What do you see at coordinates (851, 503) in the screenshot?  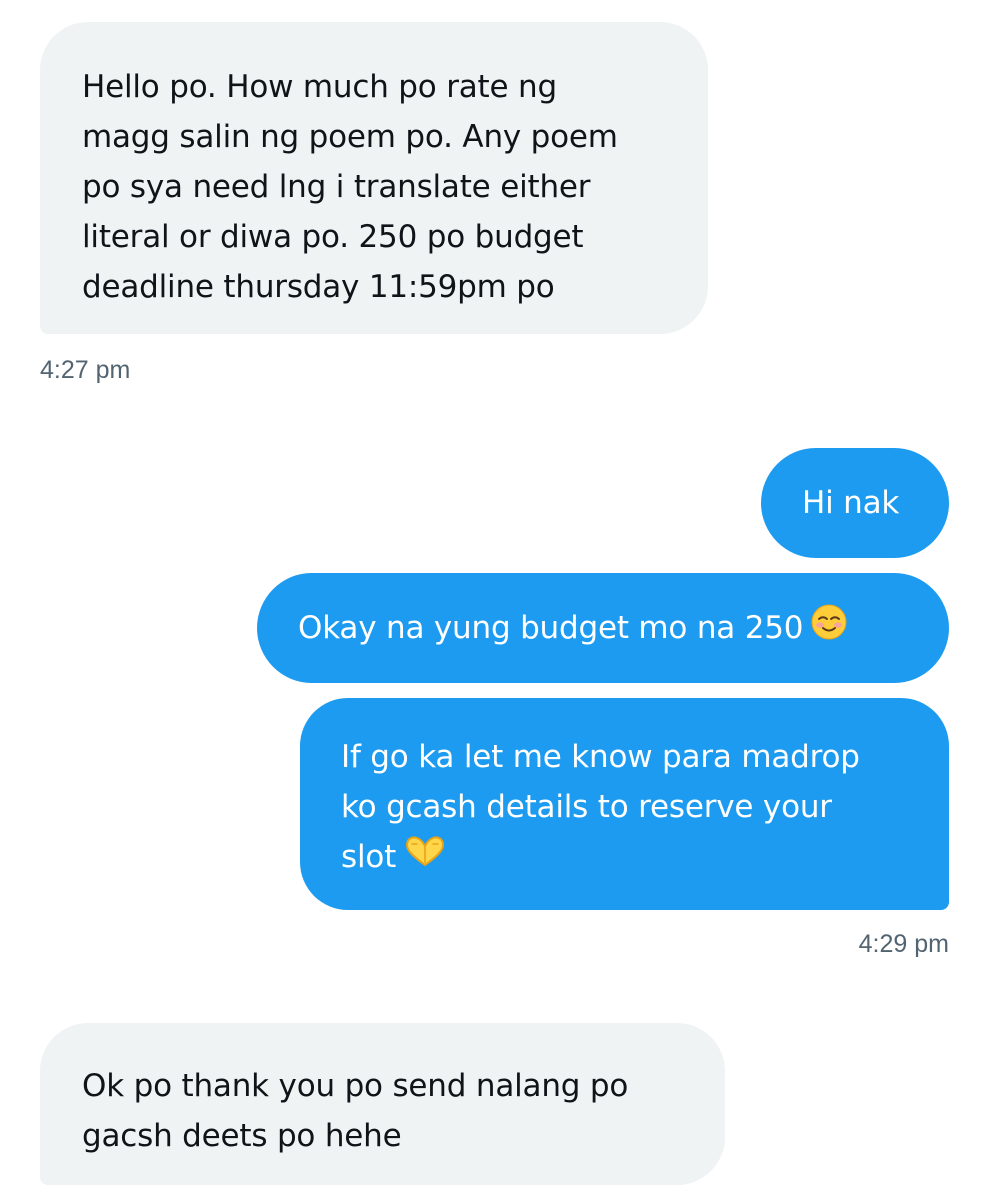 I see `message-text: Hi nak` at bounding box center [851, 503].